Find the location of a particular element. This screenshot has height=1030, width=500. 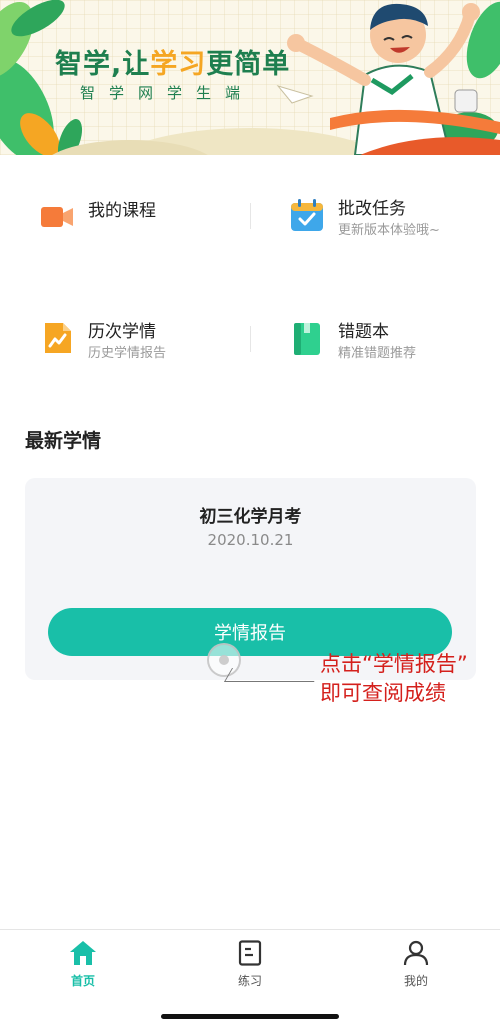

exam-name: 初三化学月考 is located at coordinates (250, 517).